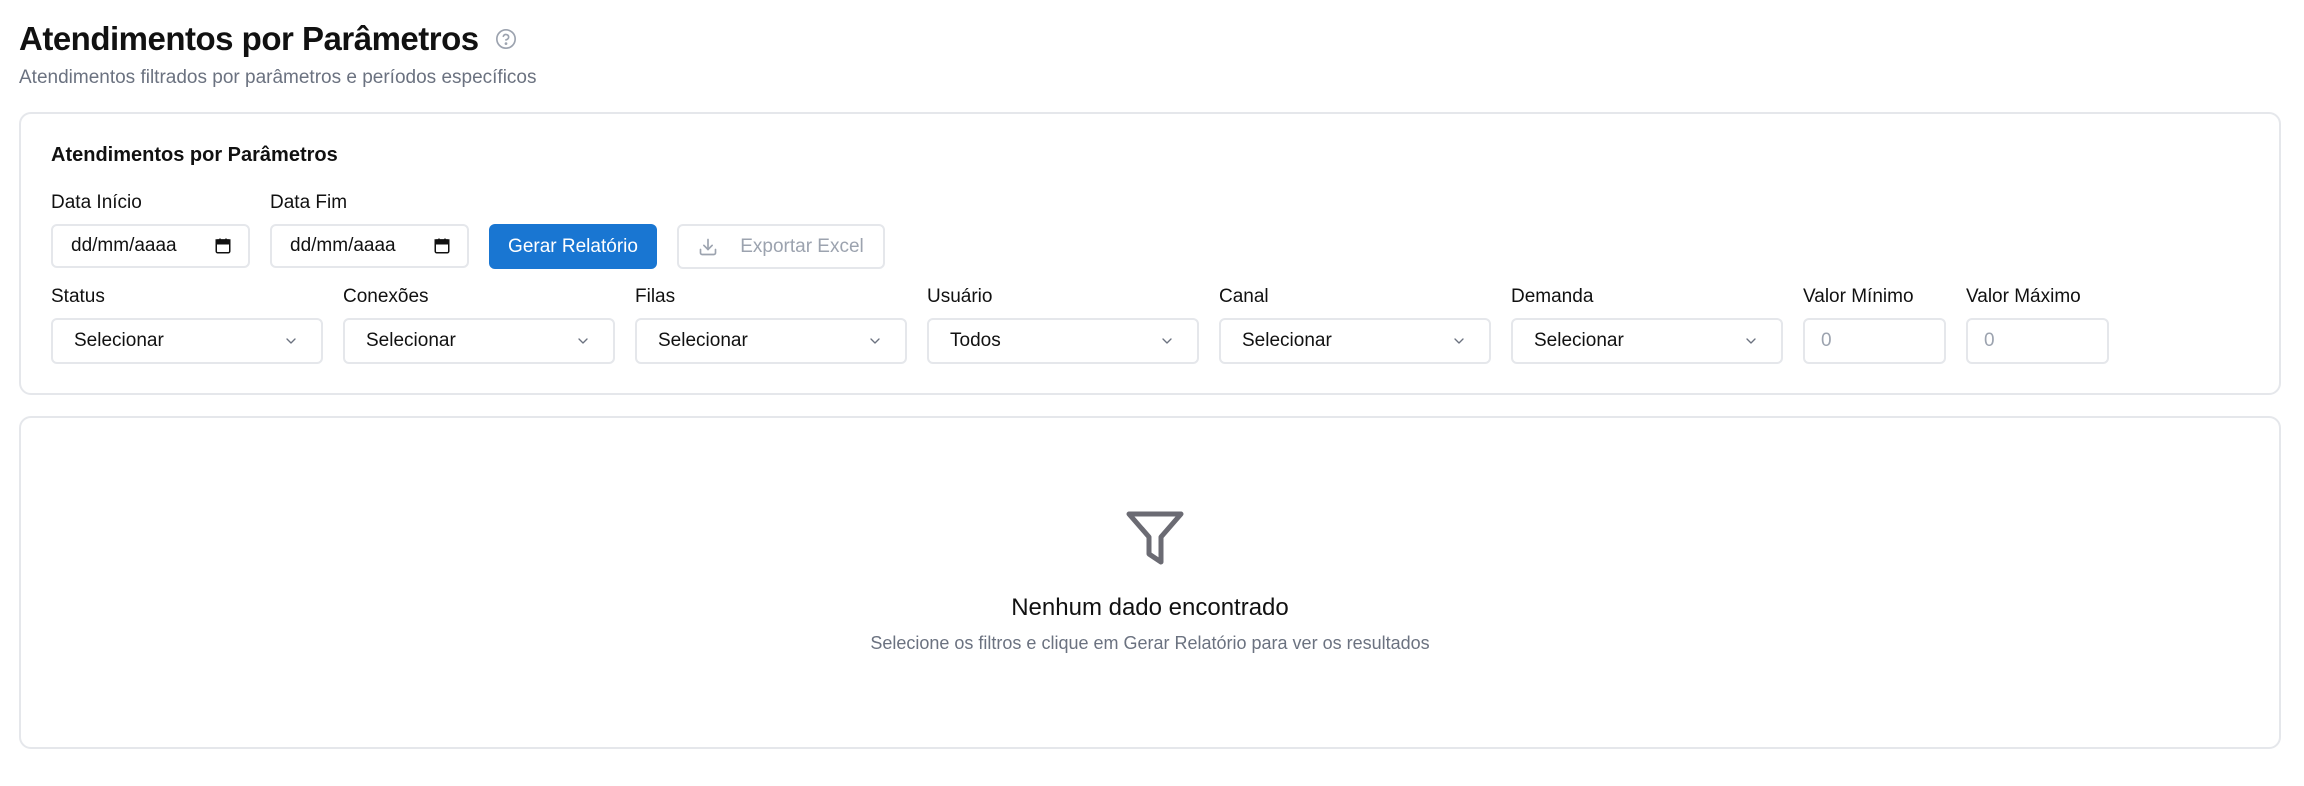  Describe the element at coordinates (411, 340) in the screenshot. I see `conexoes-value: Selecionar` at that location.